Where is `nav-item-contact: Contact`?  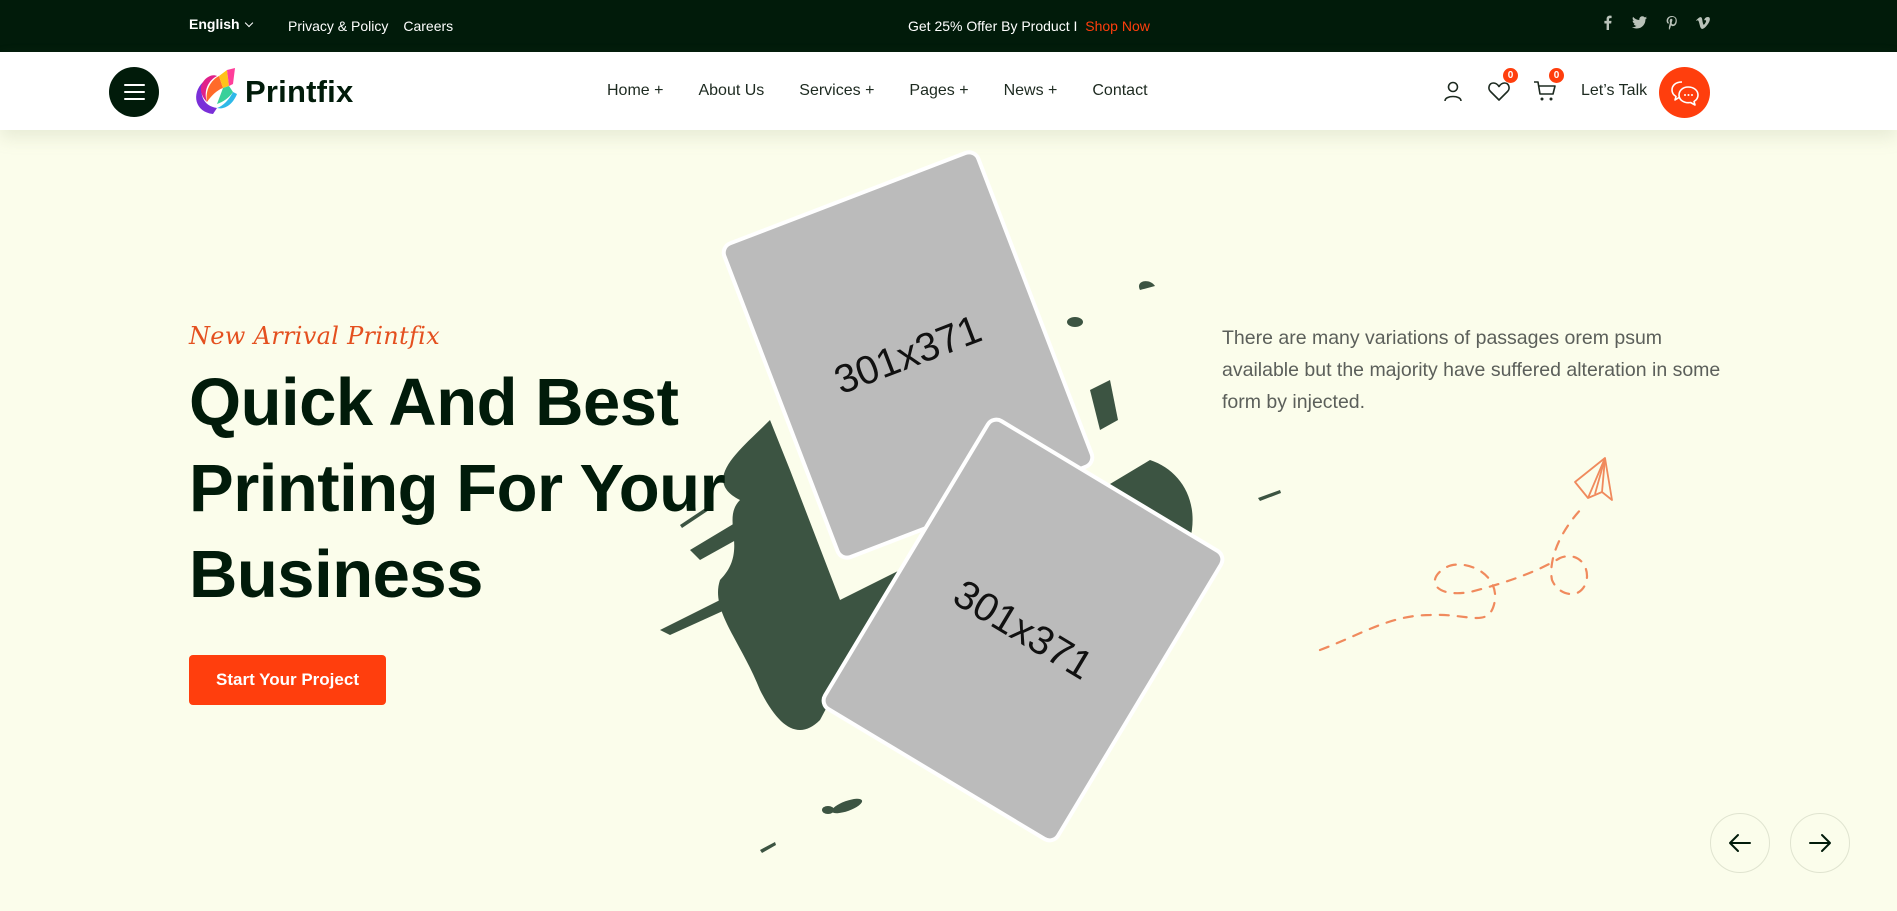 nav-item-contact: Contact is located at coordinates (1119, 91).